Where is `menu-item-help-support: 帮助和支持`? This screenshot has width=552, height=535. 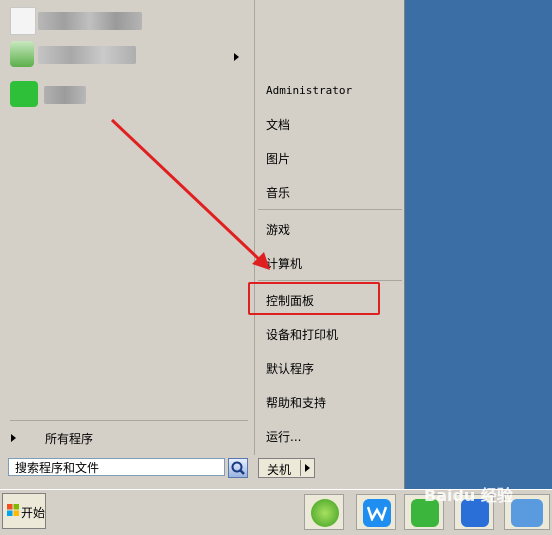
menu-item-help-support: 帮助和支持 is located at coordinates (296, 402).